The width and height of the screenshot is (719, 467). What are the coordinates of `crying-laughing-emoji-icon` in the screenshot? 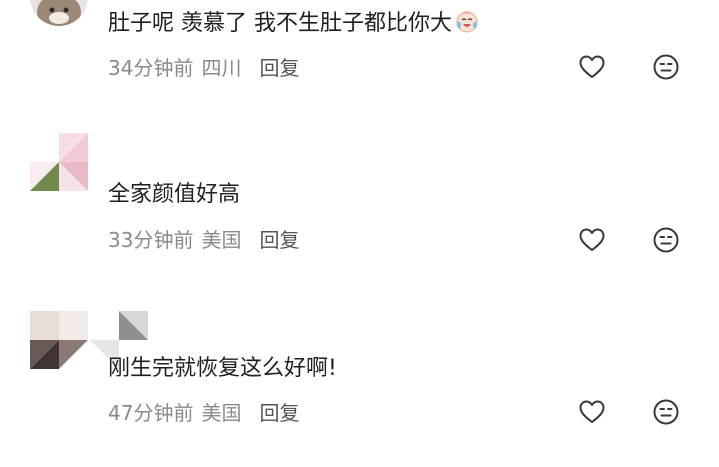 It's located at (467, 21).